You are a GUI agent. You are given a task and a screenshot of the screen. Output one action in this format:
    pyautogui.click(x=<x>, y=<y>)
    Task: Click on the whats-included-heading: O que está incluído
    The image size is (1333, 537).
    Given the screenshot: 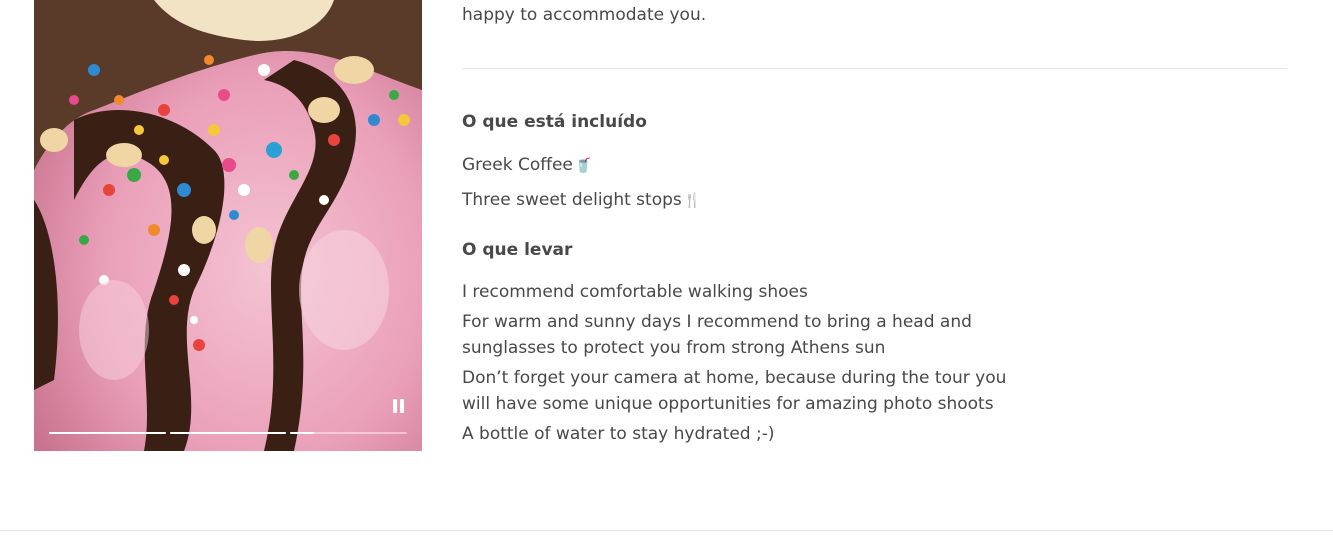 What is the action you would take?
    pyautogui.click(x=554, y=122)
    